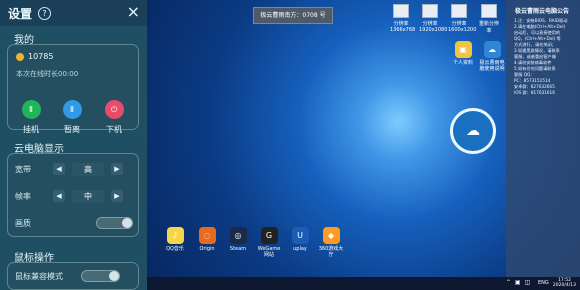  Describe the element at coordinates (542, 11) in the screenshot. I see `announcement-title: 极云曹雨云电脑公告` at that location.